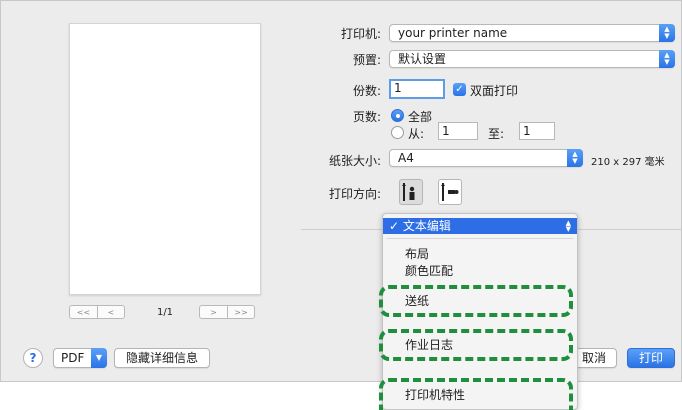 This screenshot has height=410, width=682. Describe the element at coordinates (453, 33) in the screenshot. I see `printer-value: your printer name` at that location.